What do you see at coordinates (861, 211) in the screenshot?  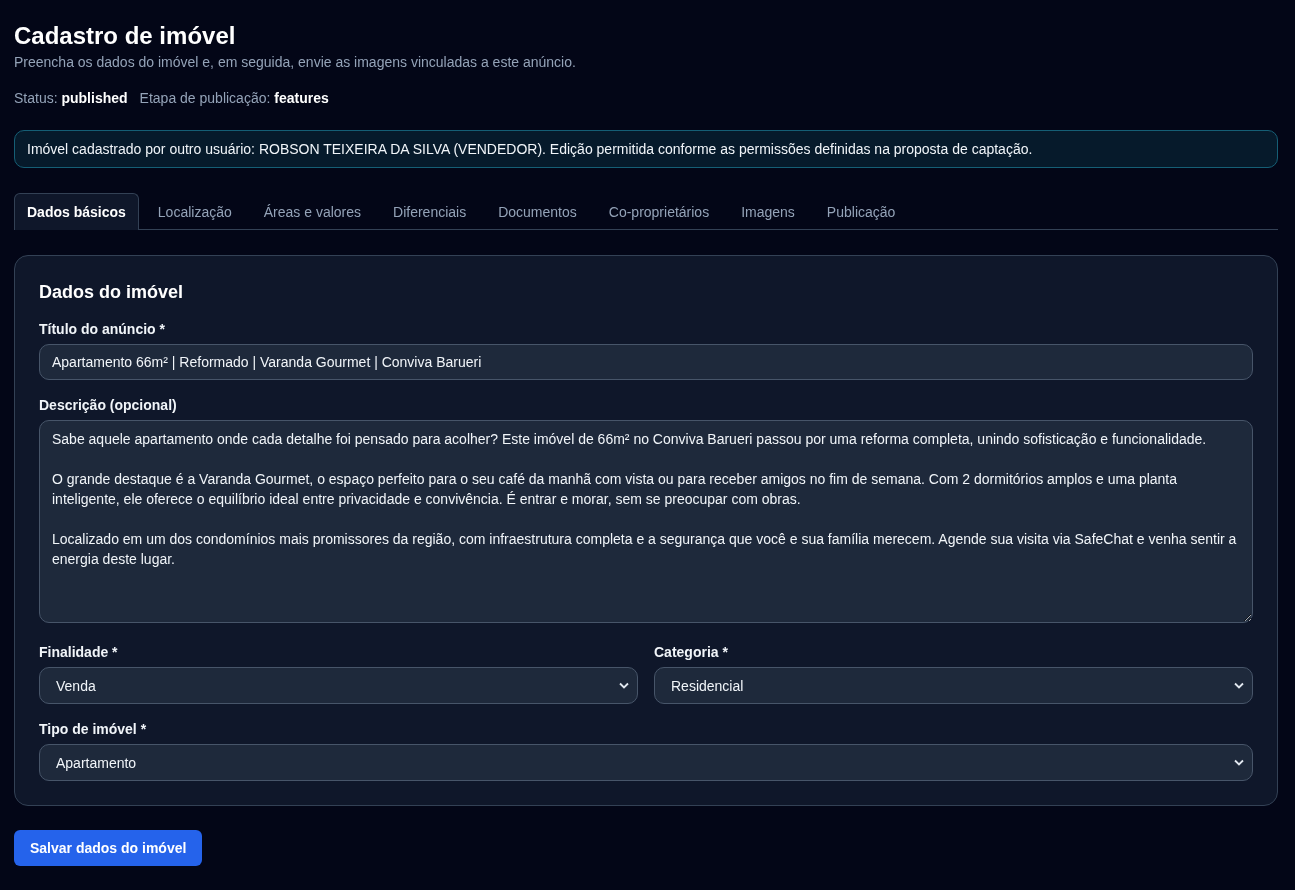 I see `tab: Publicação` at bounding box center [861, 211].